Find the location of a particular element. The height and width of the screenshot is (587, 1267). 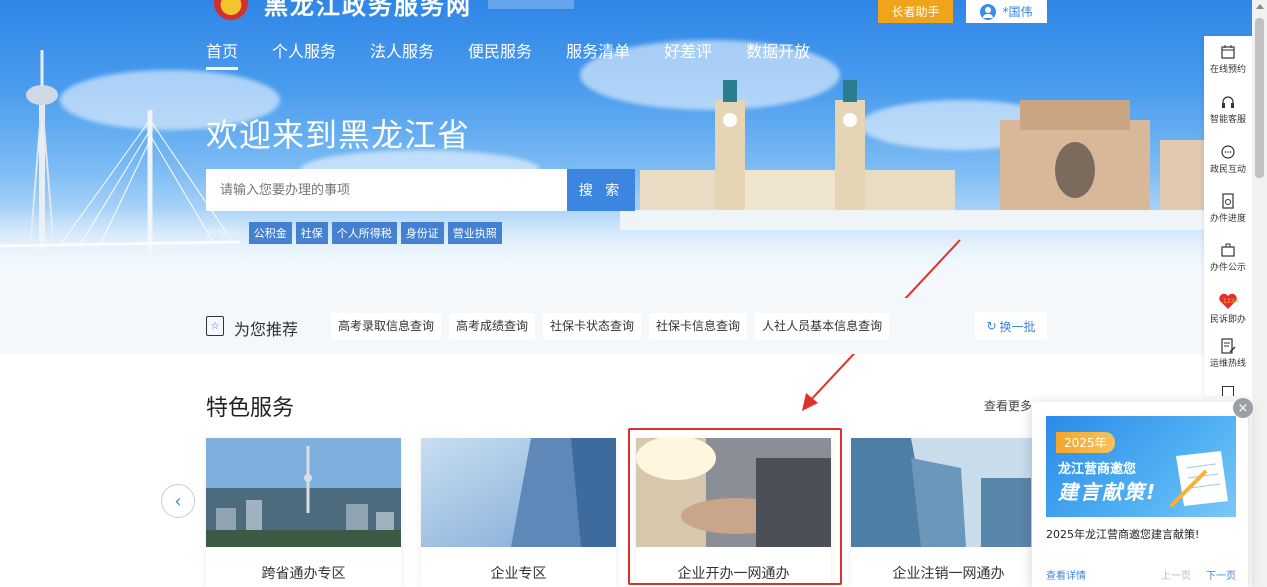

nav-home: 首页 is located at coordinates (222, 54).